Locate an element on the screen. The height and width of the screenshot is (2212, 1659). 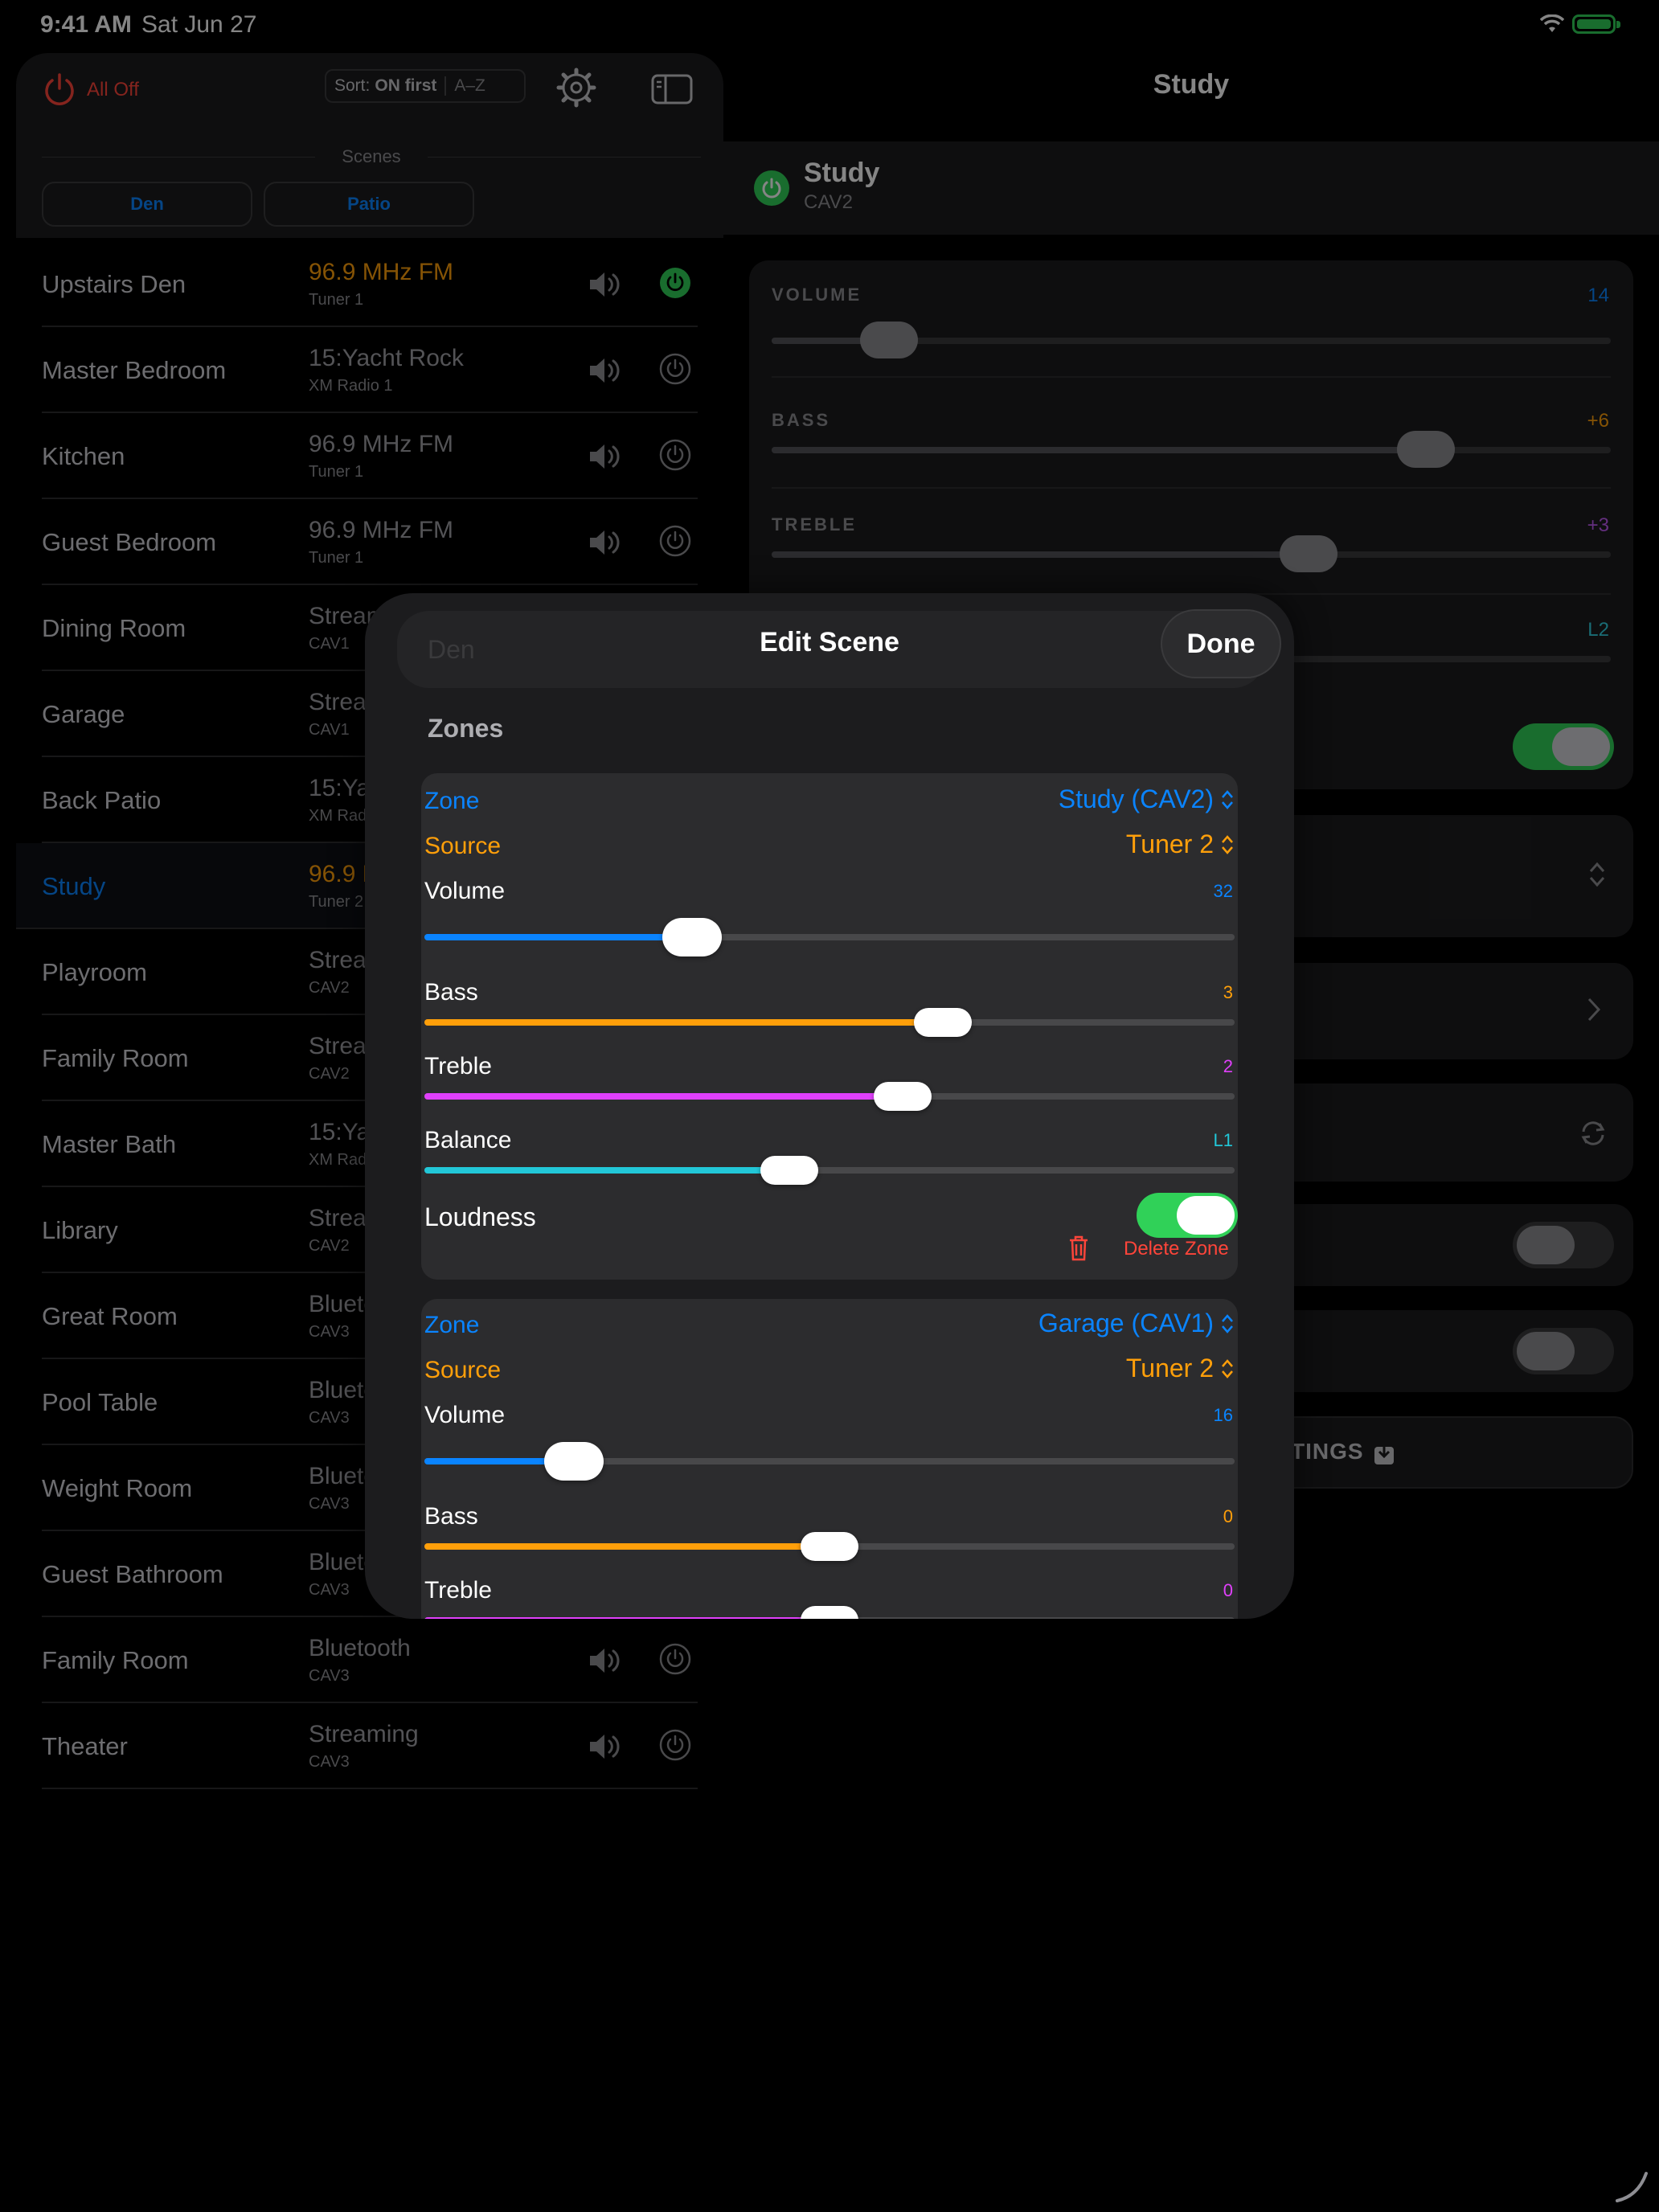
treble-value: 2 is located at coordinates (1228, 1066).